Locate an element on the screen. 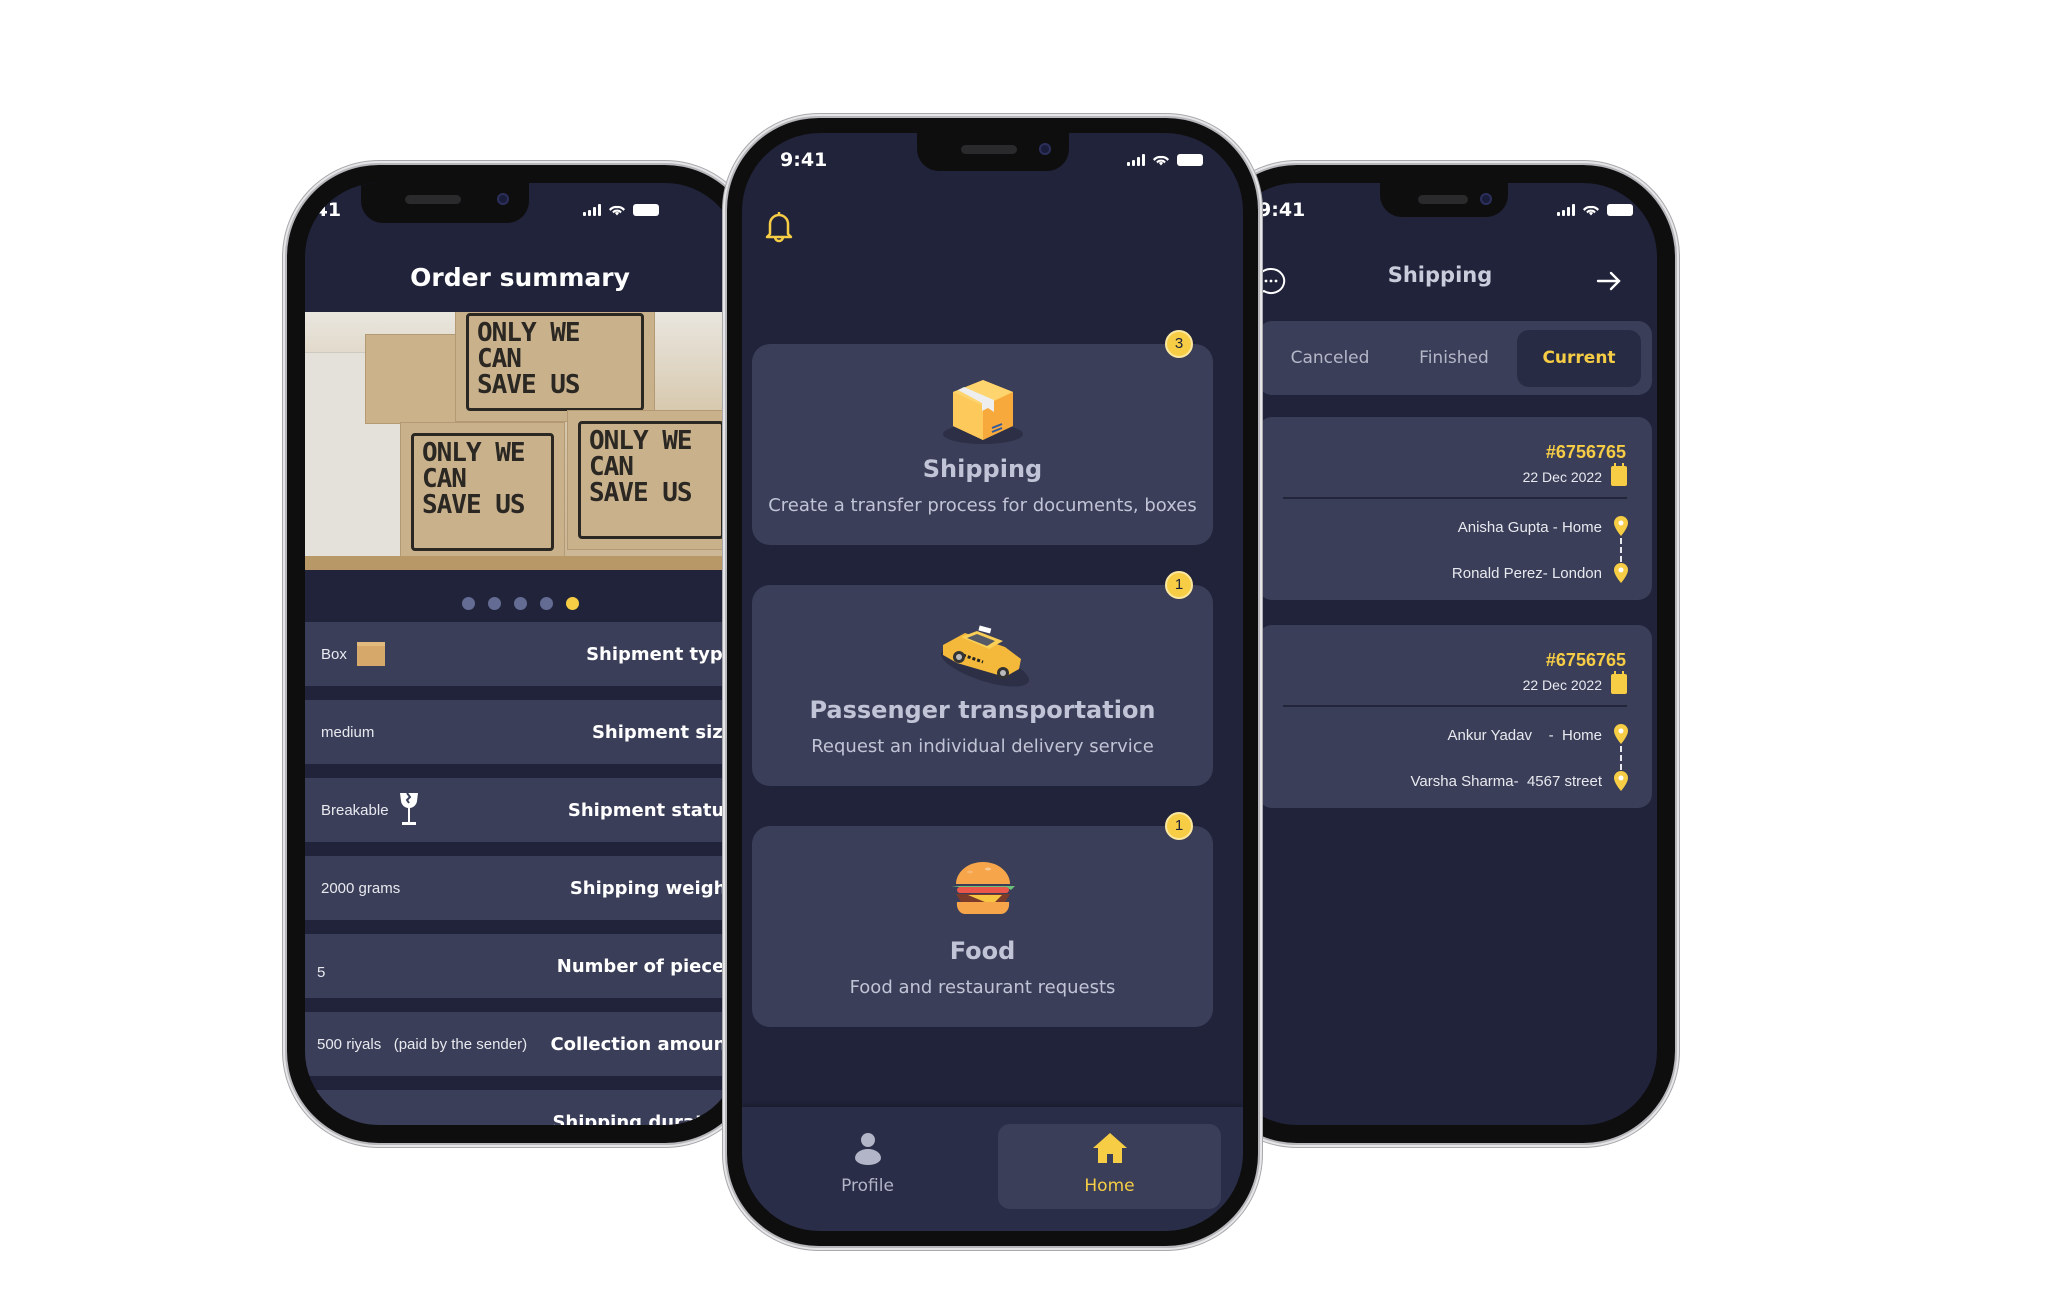  detail-label: Shipment type is located at coordinates (660, 654).